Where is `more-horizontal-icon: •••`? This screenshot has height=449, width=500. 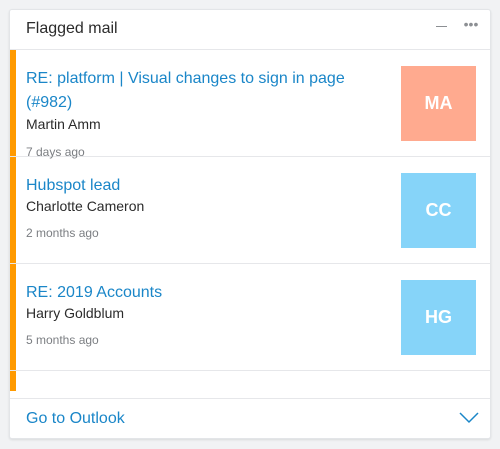
more-horizontal-icon: ••• is located at coordinates (471, 24).